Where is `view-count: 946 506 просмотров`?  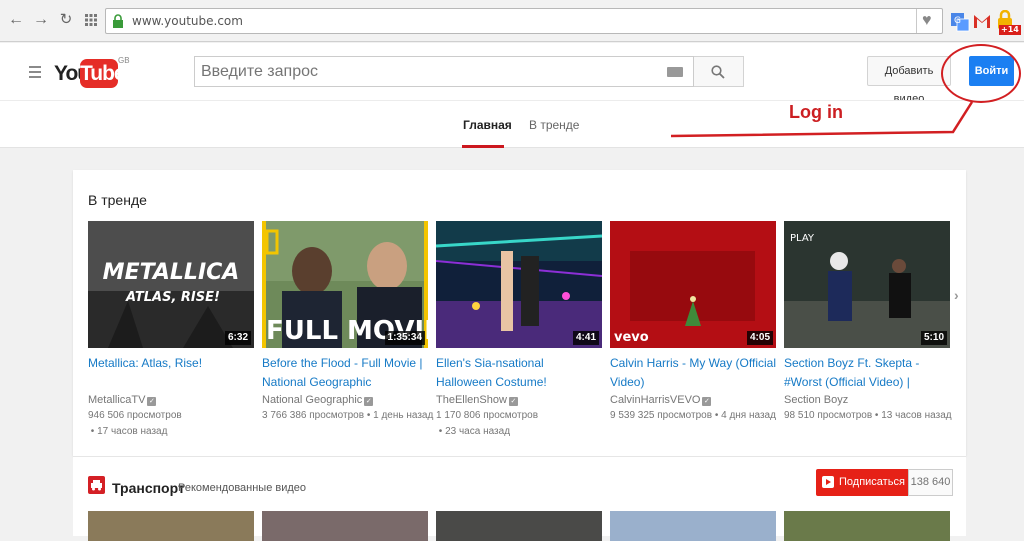 view-count: 946 506 просмотров is located at coordinates (135, 415).